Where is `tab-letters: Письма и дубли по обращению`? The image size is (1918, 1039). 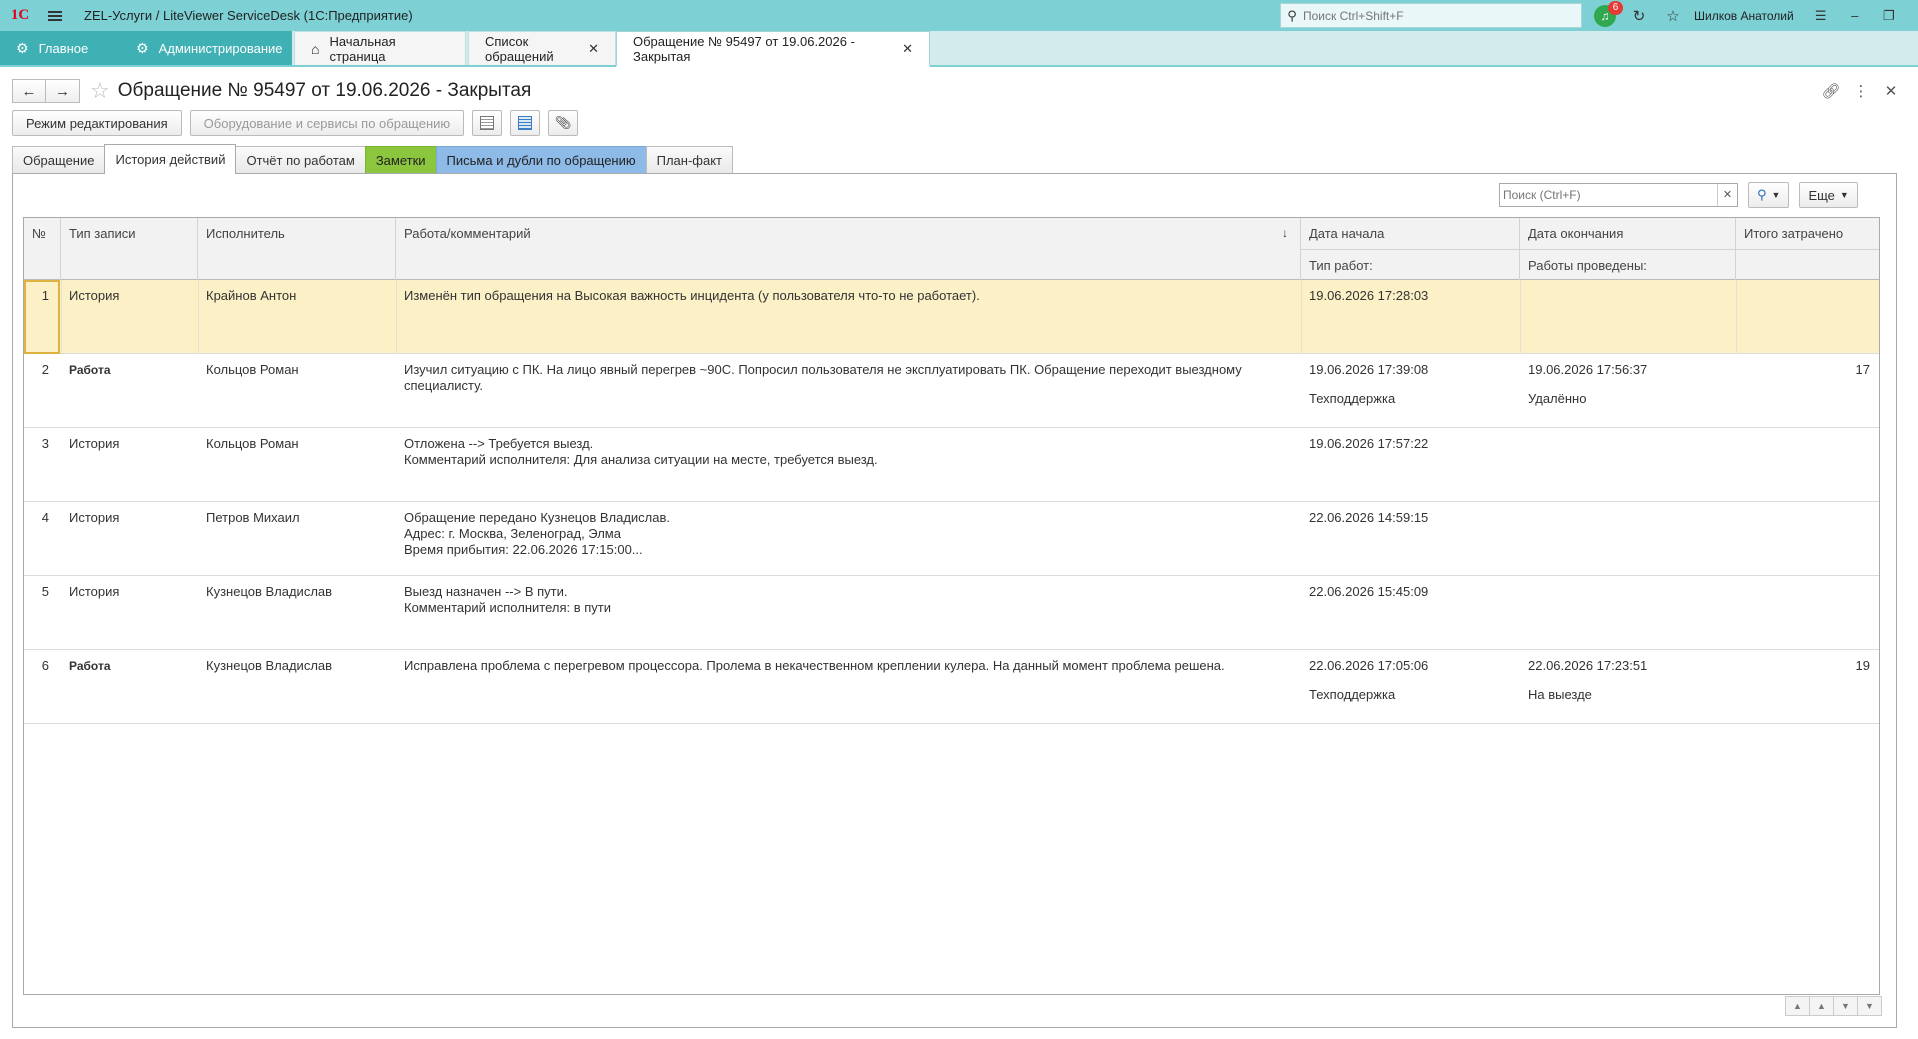
tab-letters: Письма и дубли по обращению is located at coordinates (541, 160).